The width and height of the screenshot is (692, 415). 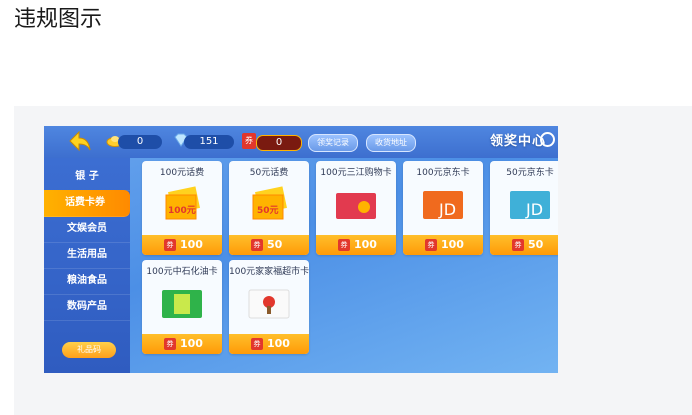 I want to click on jiajiafu-card-icon, so click(x=269, y=304).